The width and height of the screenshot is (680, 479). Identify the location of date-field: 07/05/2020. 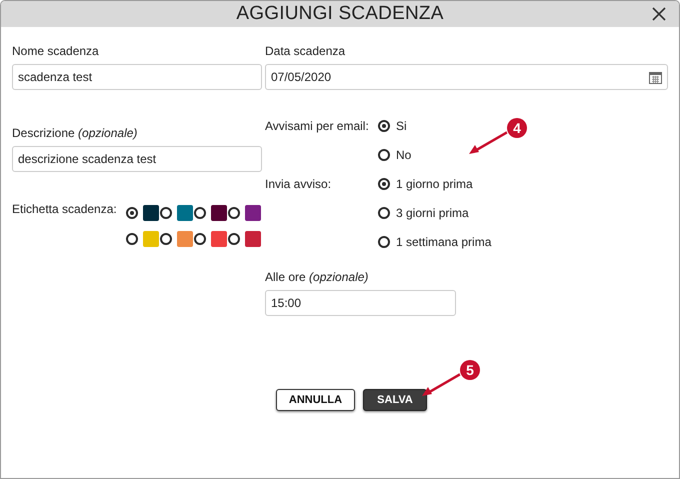
(466, 77).